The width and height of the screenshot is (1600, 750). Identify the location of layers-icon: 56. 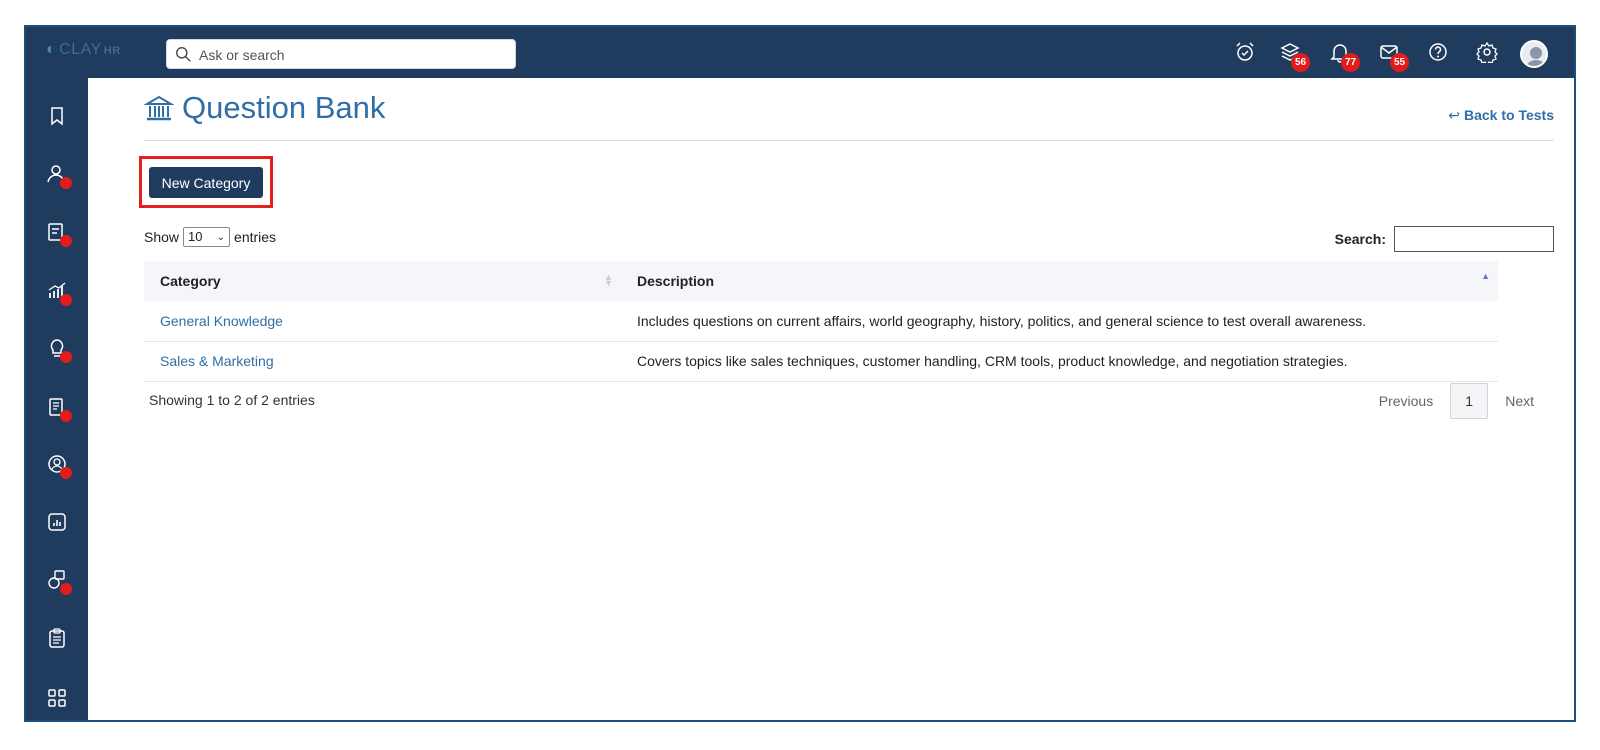
(1294, 56).